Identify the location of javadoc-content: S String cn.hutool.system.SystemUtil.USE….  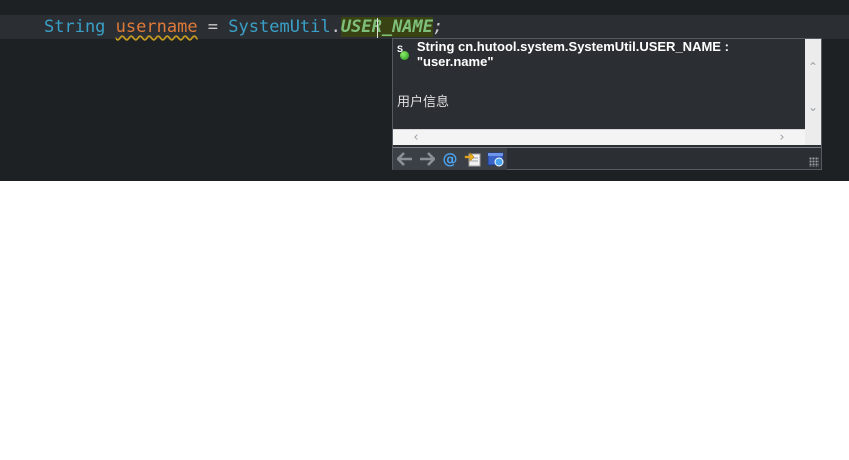
(599, 84).